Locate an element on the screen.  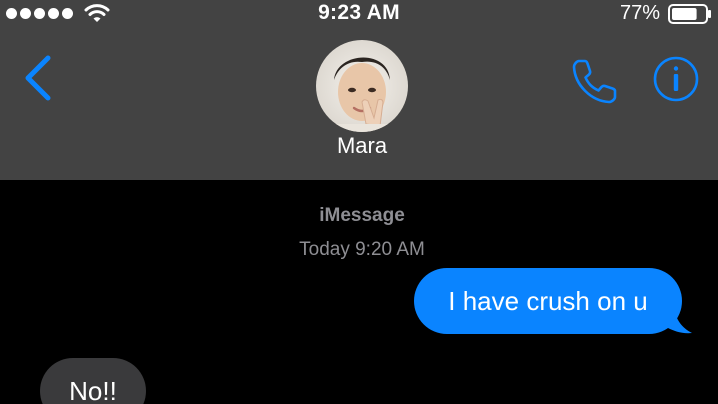
outgoing-message-bubble: I have crush on u is located at coordinates (548, 301).